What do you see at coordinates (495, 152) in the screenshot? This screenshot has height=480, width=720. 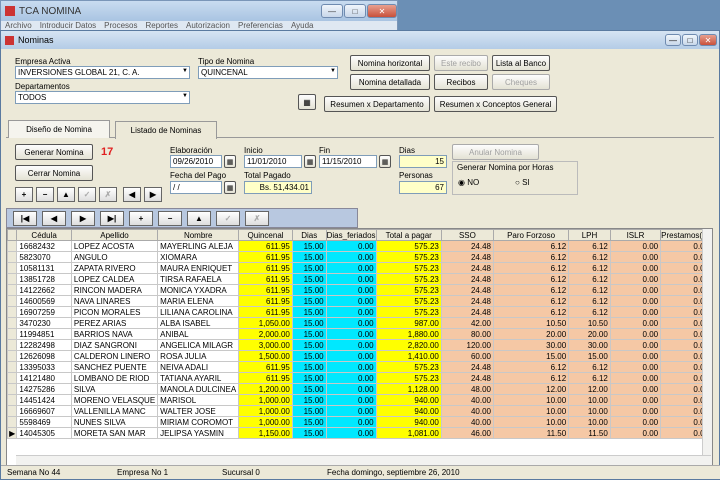 I see `anular-nomina-button: Anular Nomina` at bounding box center [495, 152].